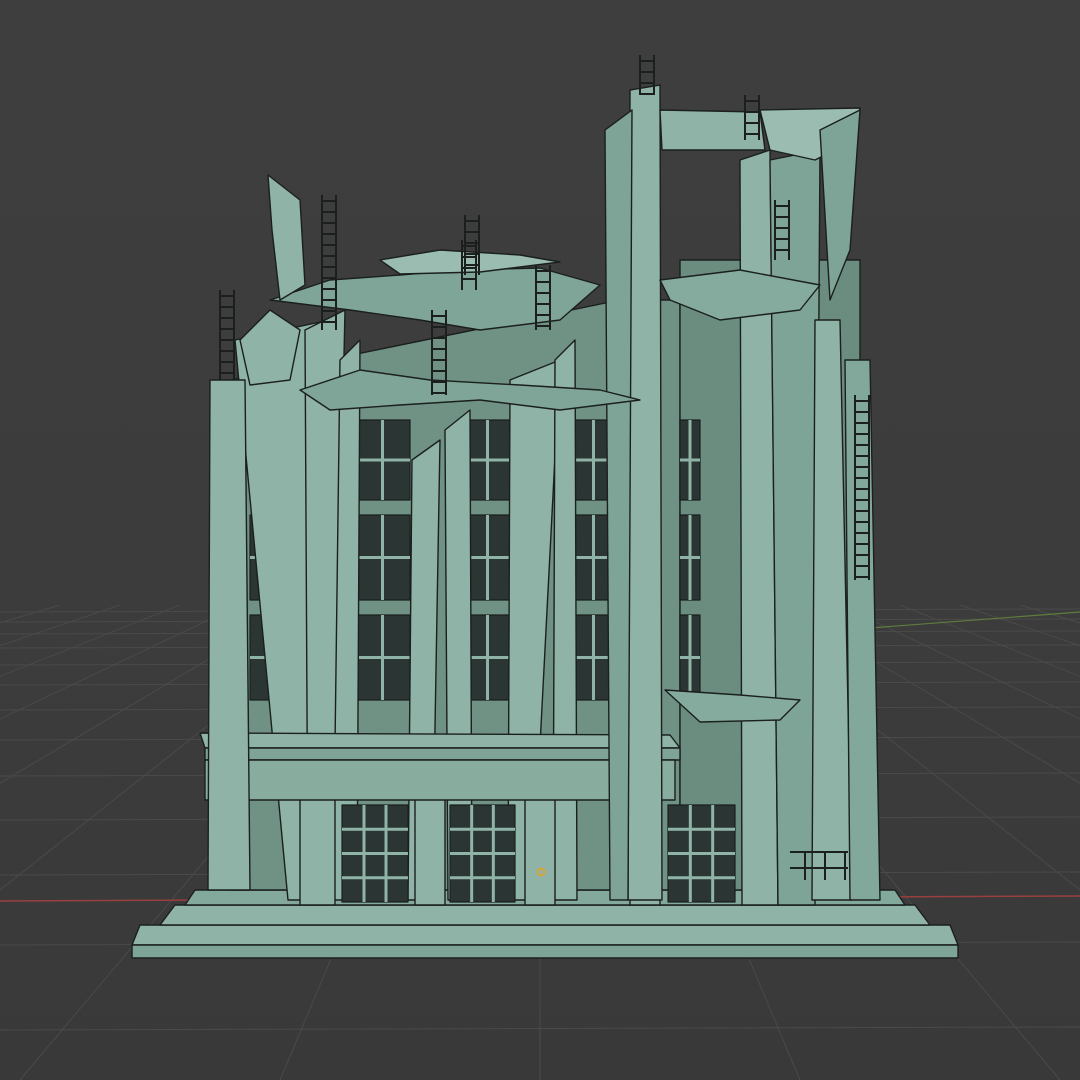  I want to click on pilaster, so click(565, 620).